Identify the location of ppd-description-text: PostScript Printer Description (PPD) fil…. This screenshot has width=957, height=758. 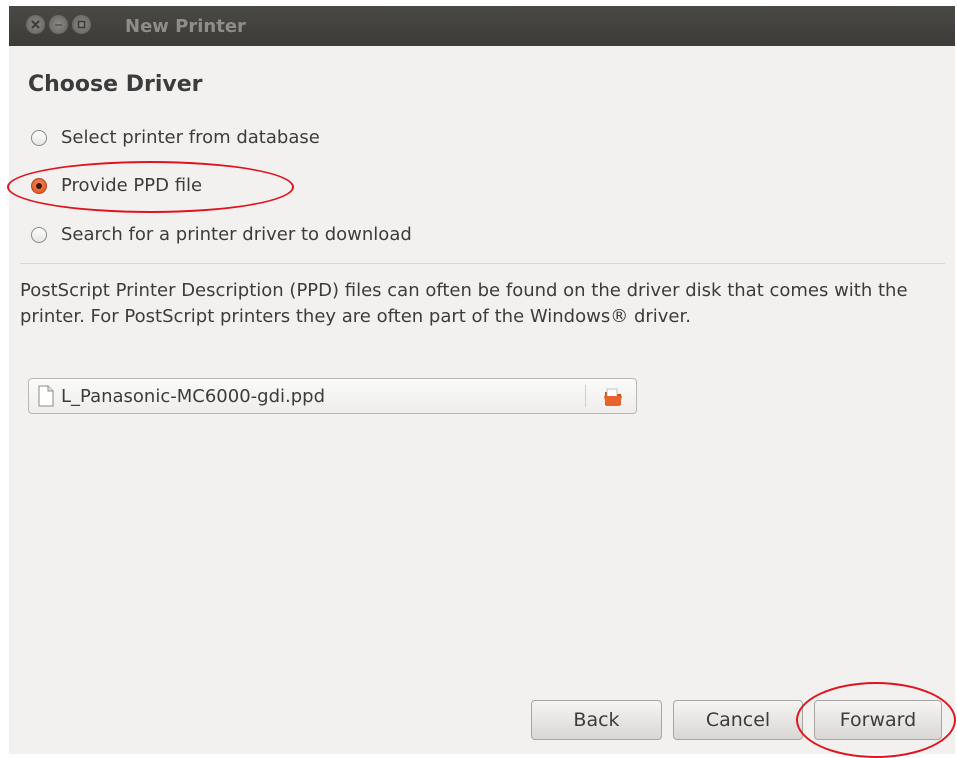
(464, 303).